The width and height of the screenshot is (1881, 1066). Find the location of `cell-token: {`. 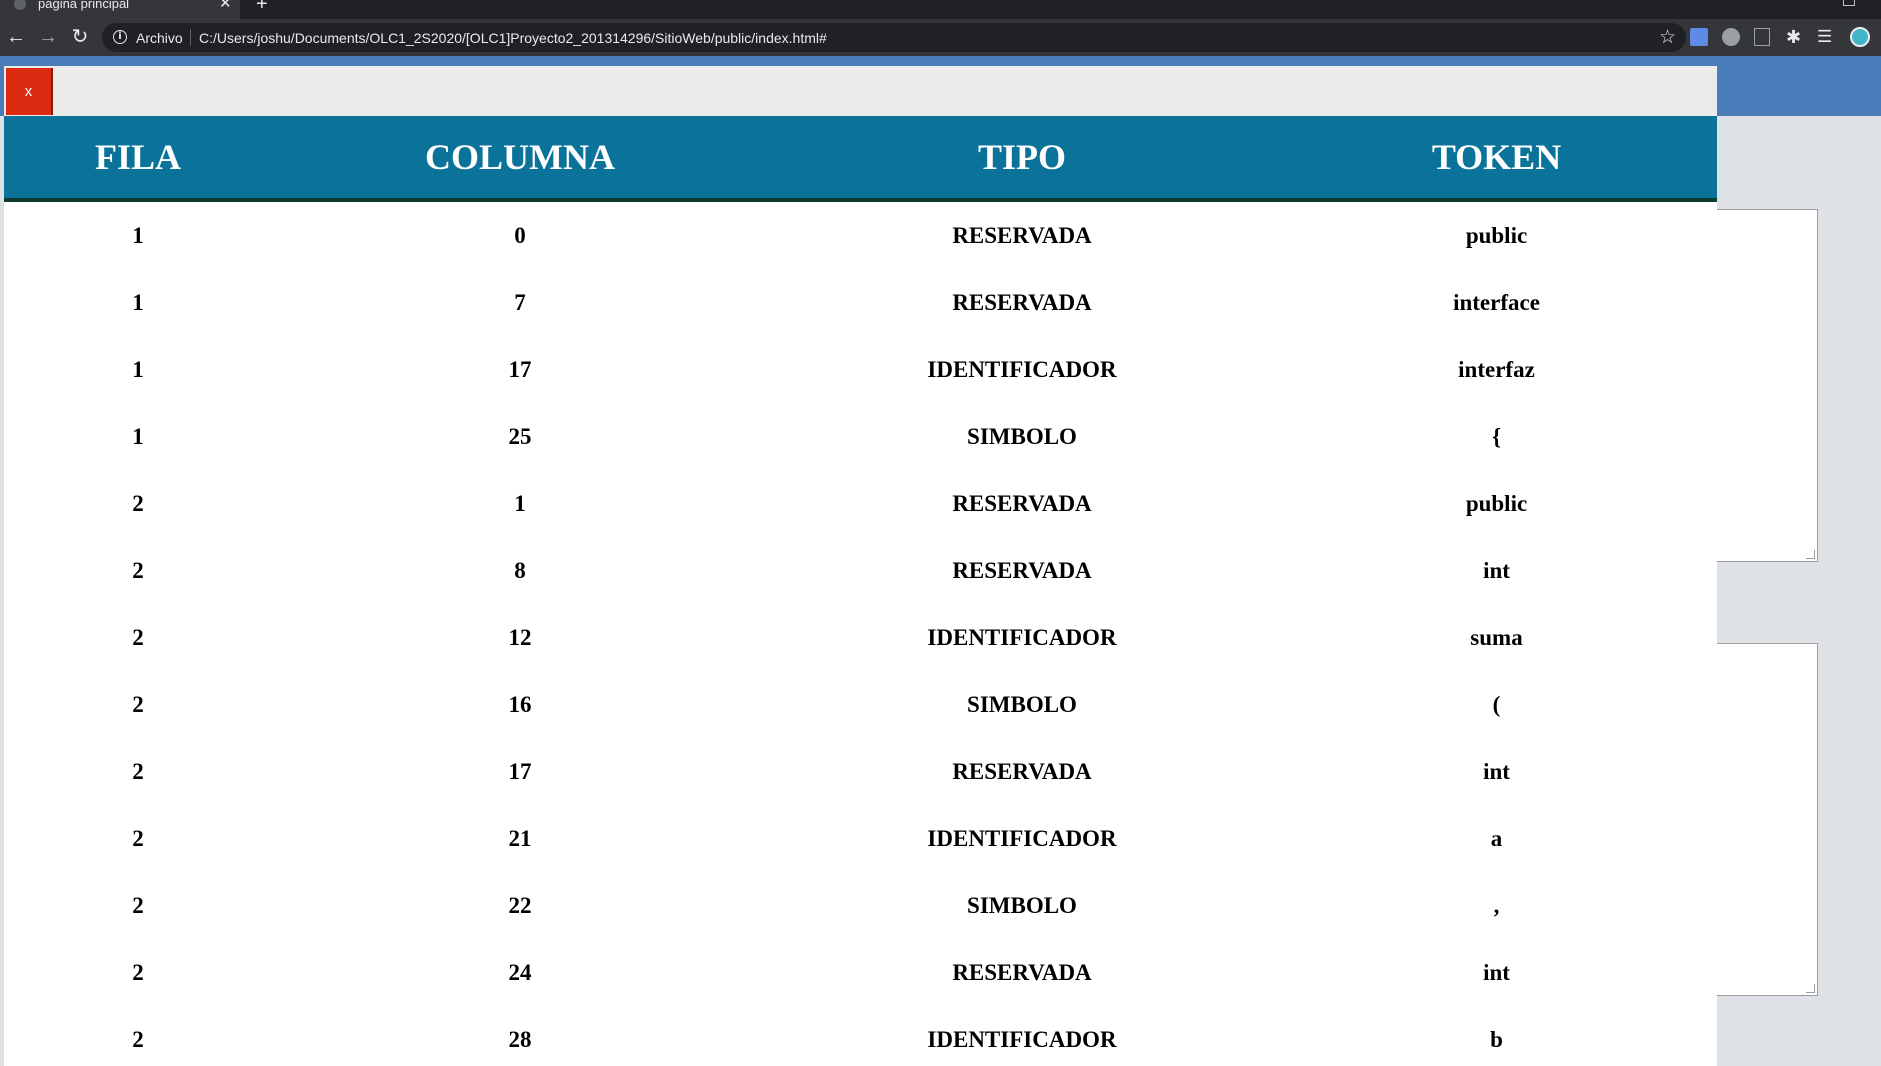

cell-token: { is located at coordinates (1496, 436).